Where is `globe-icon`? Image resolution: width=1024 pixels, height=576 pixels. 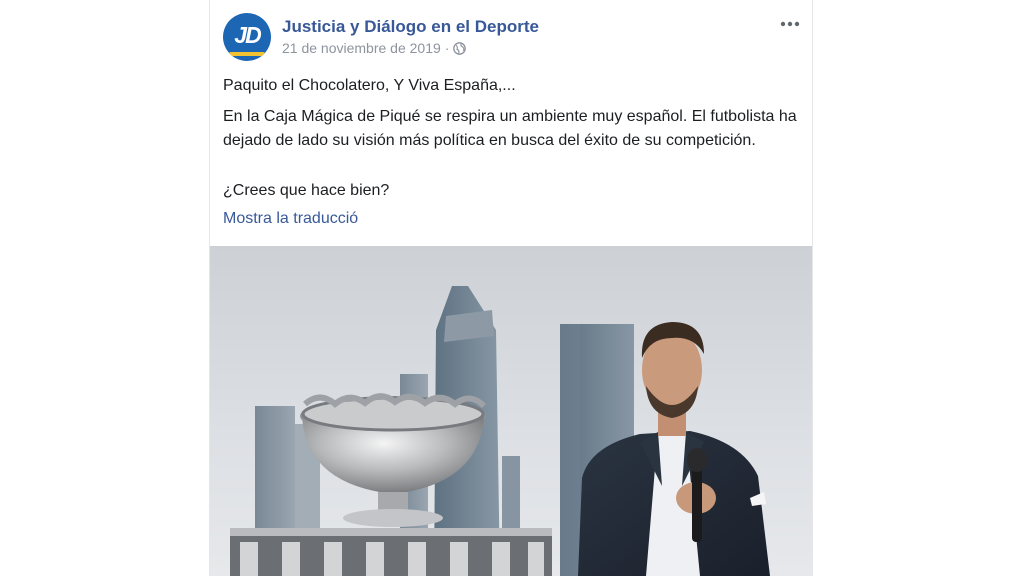
globe-icon is located at coordinates (460, 48).